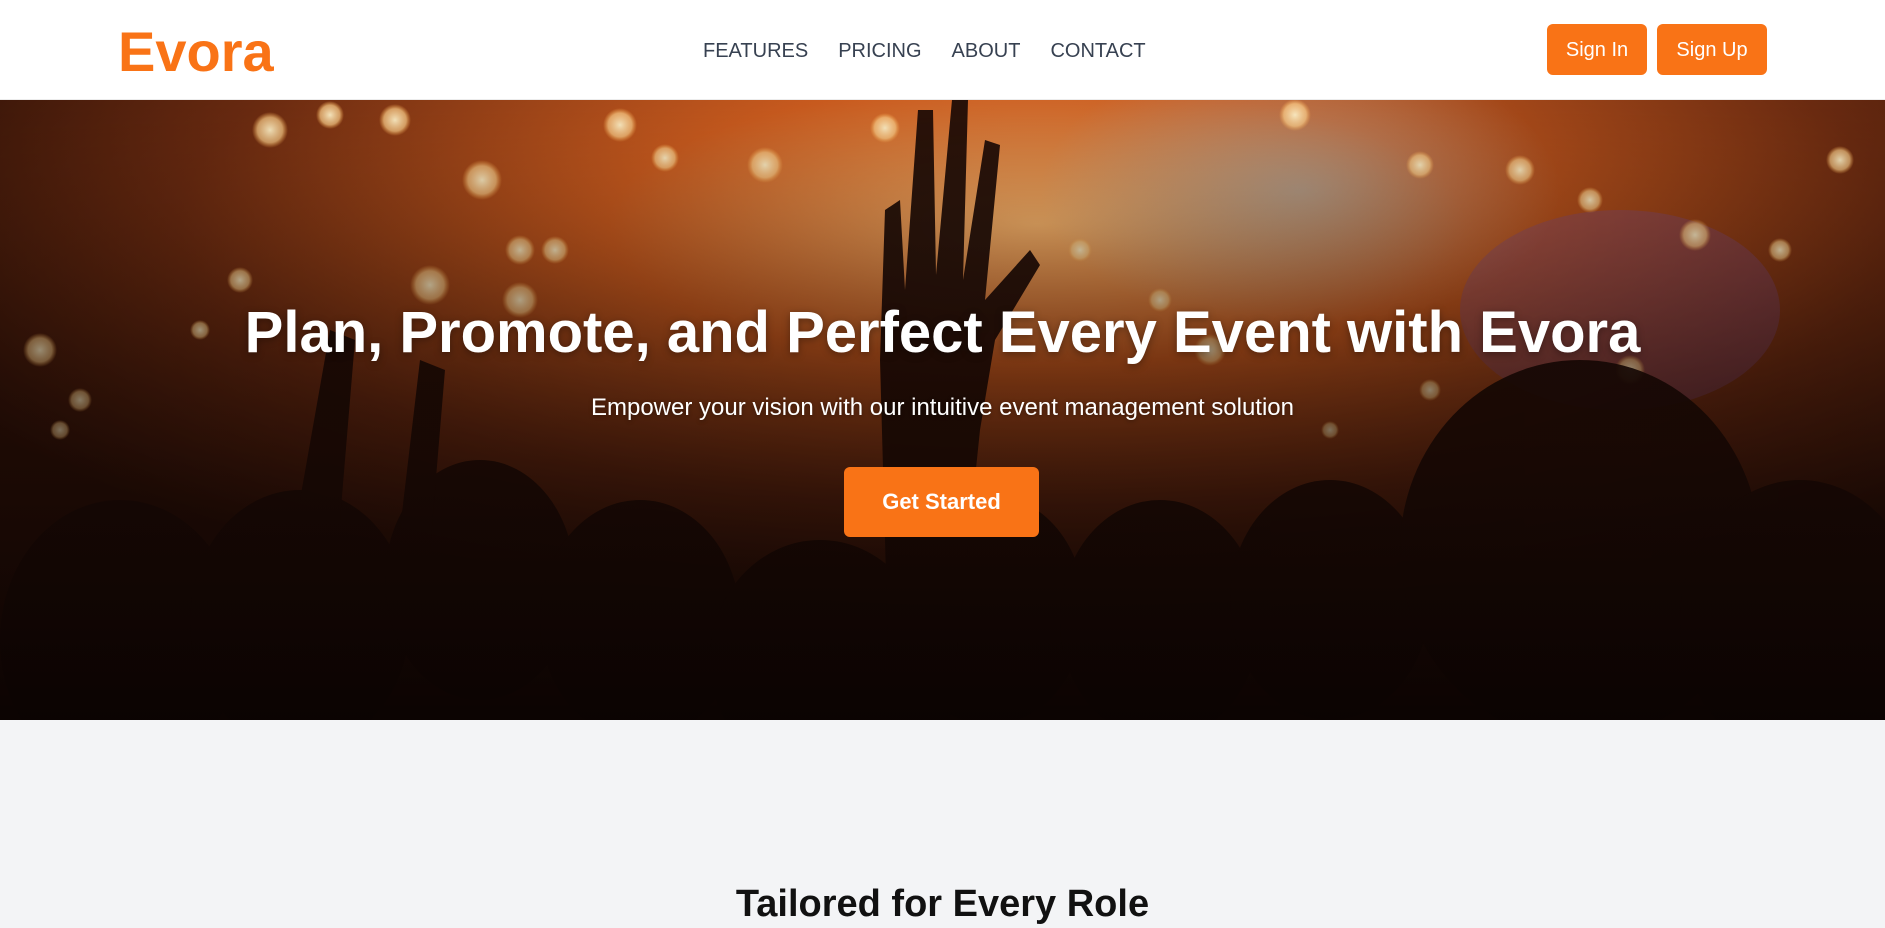  Describe the element at coordinates (1097, 51) in the screenshot. I see `nav-link-contact: CONTACT` at that location.